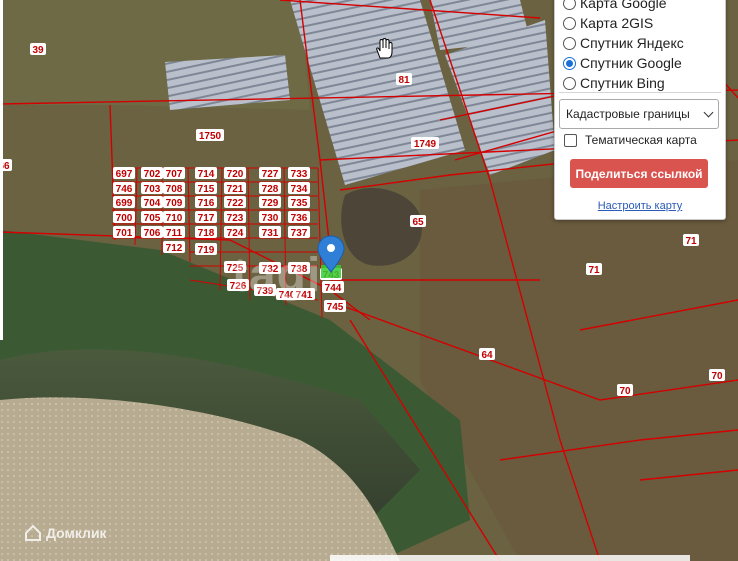  I want to click on option-2gis-map: Карта 2GIS, so click(608, 23).